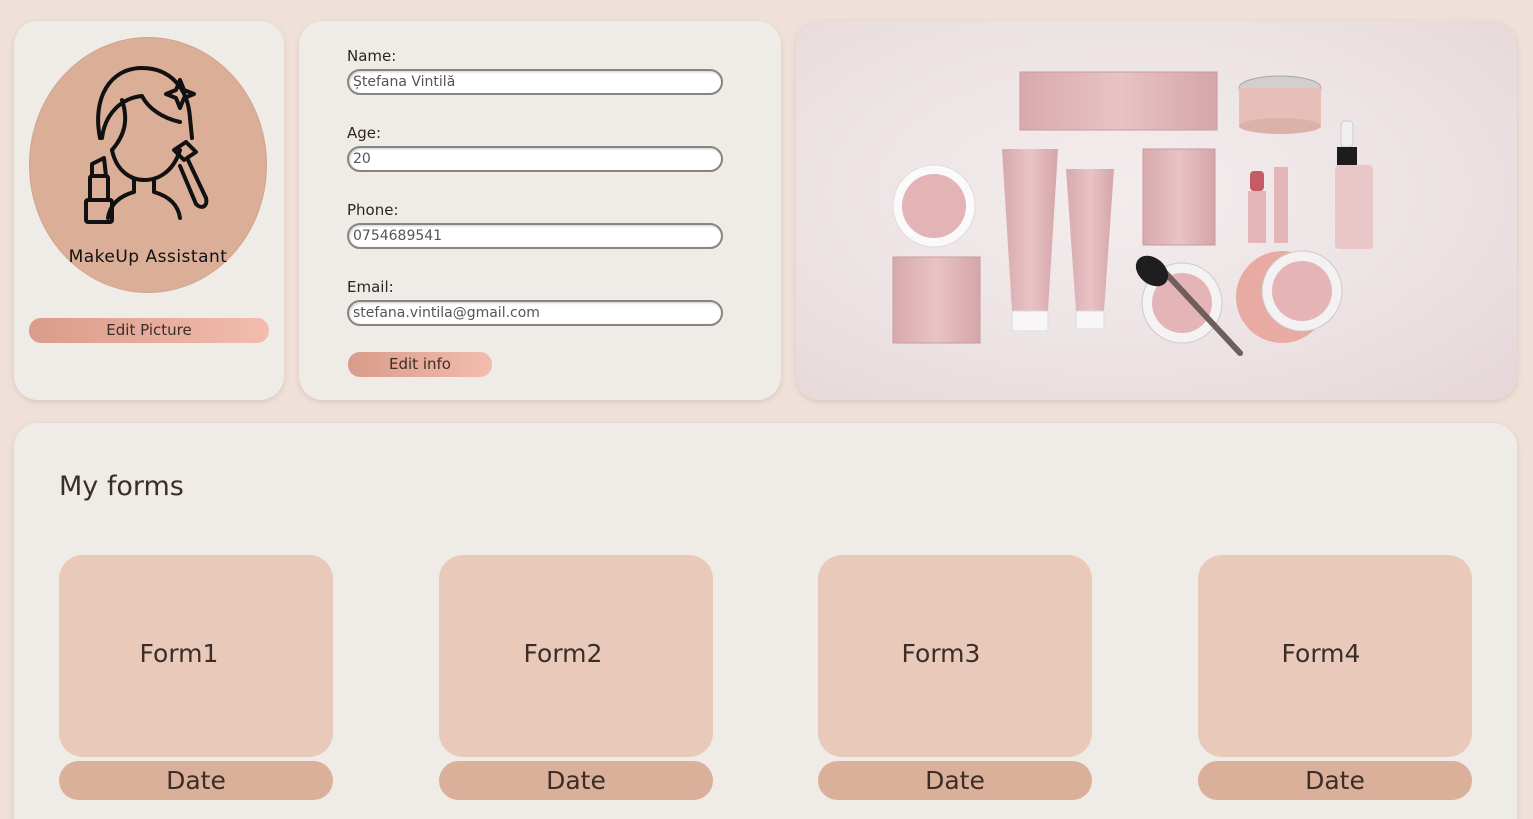  What do you see at coordinates (179, 653) in the screenshot?
I see `form-label: Form1` at bounding box center [179, 653].